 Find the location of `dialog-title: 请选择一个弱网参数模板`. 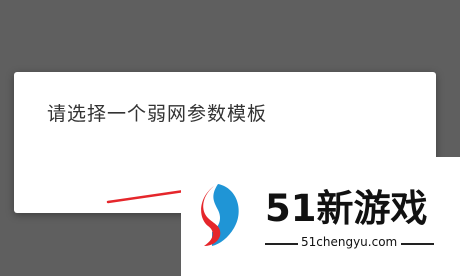

dialog-title: 请选择一个弱网参数模板 is located at coordinates (157, 114).